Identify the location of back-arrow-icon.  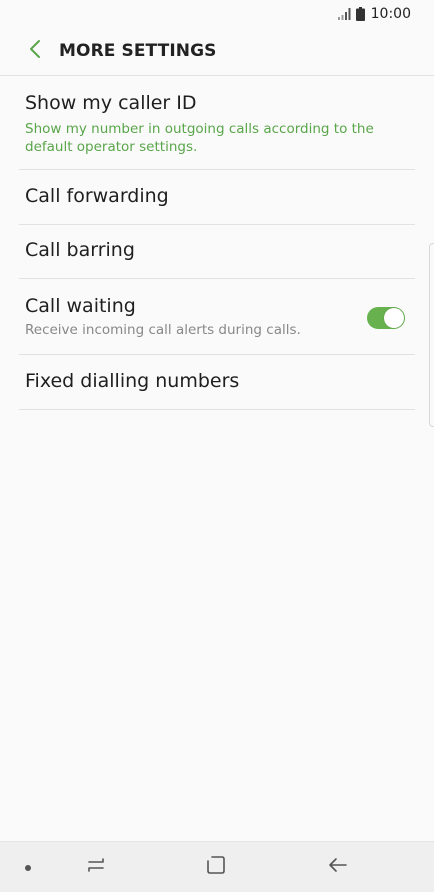
(338, 867).